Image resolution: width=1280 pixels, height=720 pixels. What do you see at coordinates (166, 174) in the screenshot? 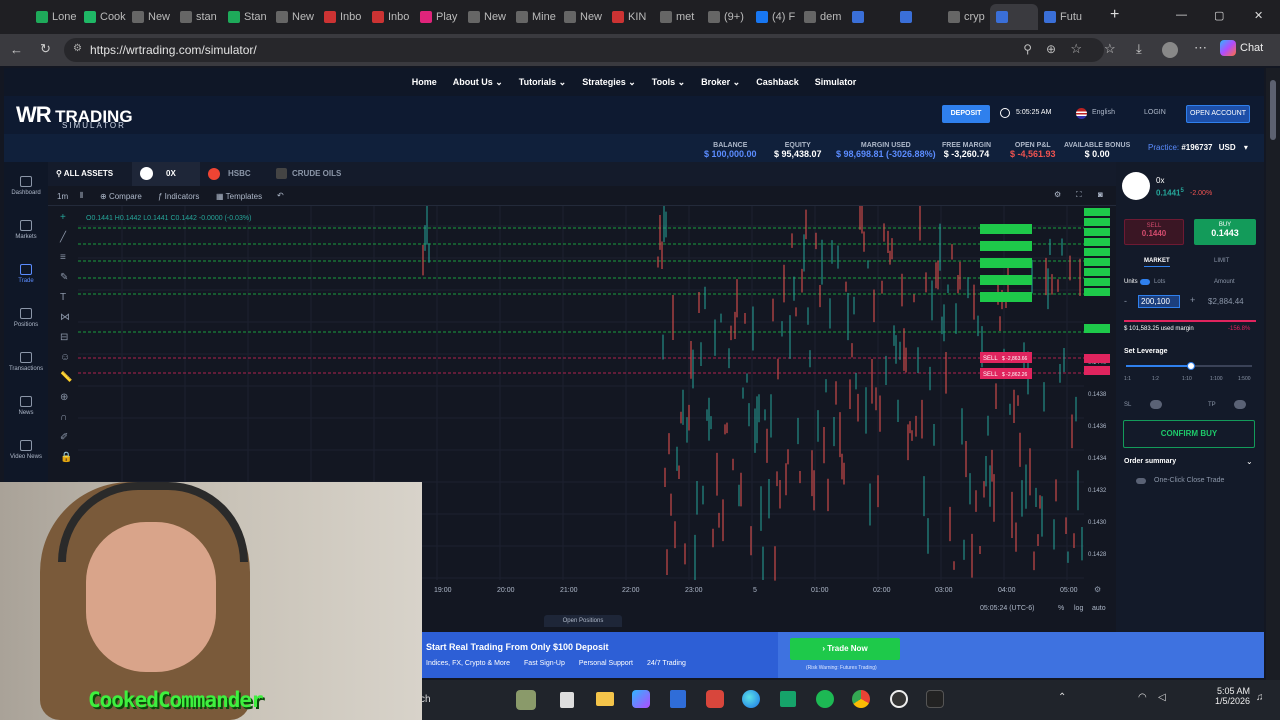
I see `asset-tab-0x: 0X` at bounding box center [166, 174].